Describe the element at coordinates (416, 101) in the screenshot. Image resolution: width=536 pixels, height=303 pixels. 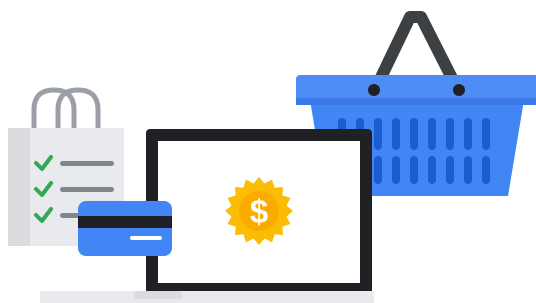
I see `basket-rim-shadow` at that location.